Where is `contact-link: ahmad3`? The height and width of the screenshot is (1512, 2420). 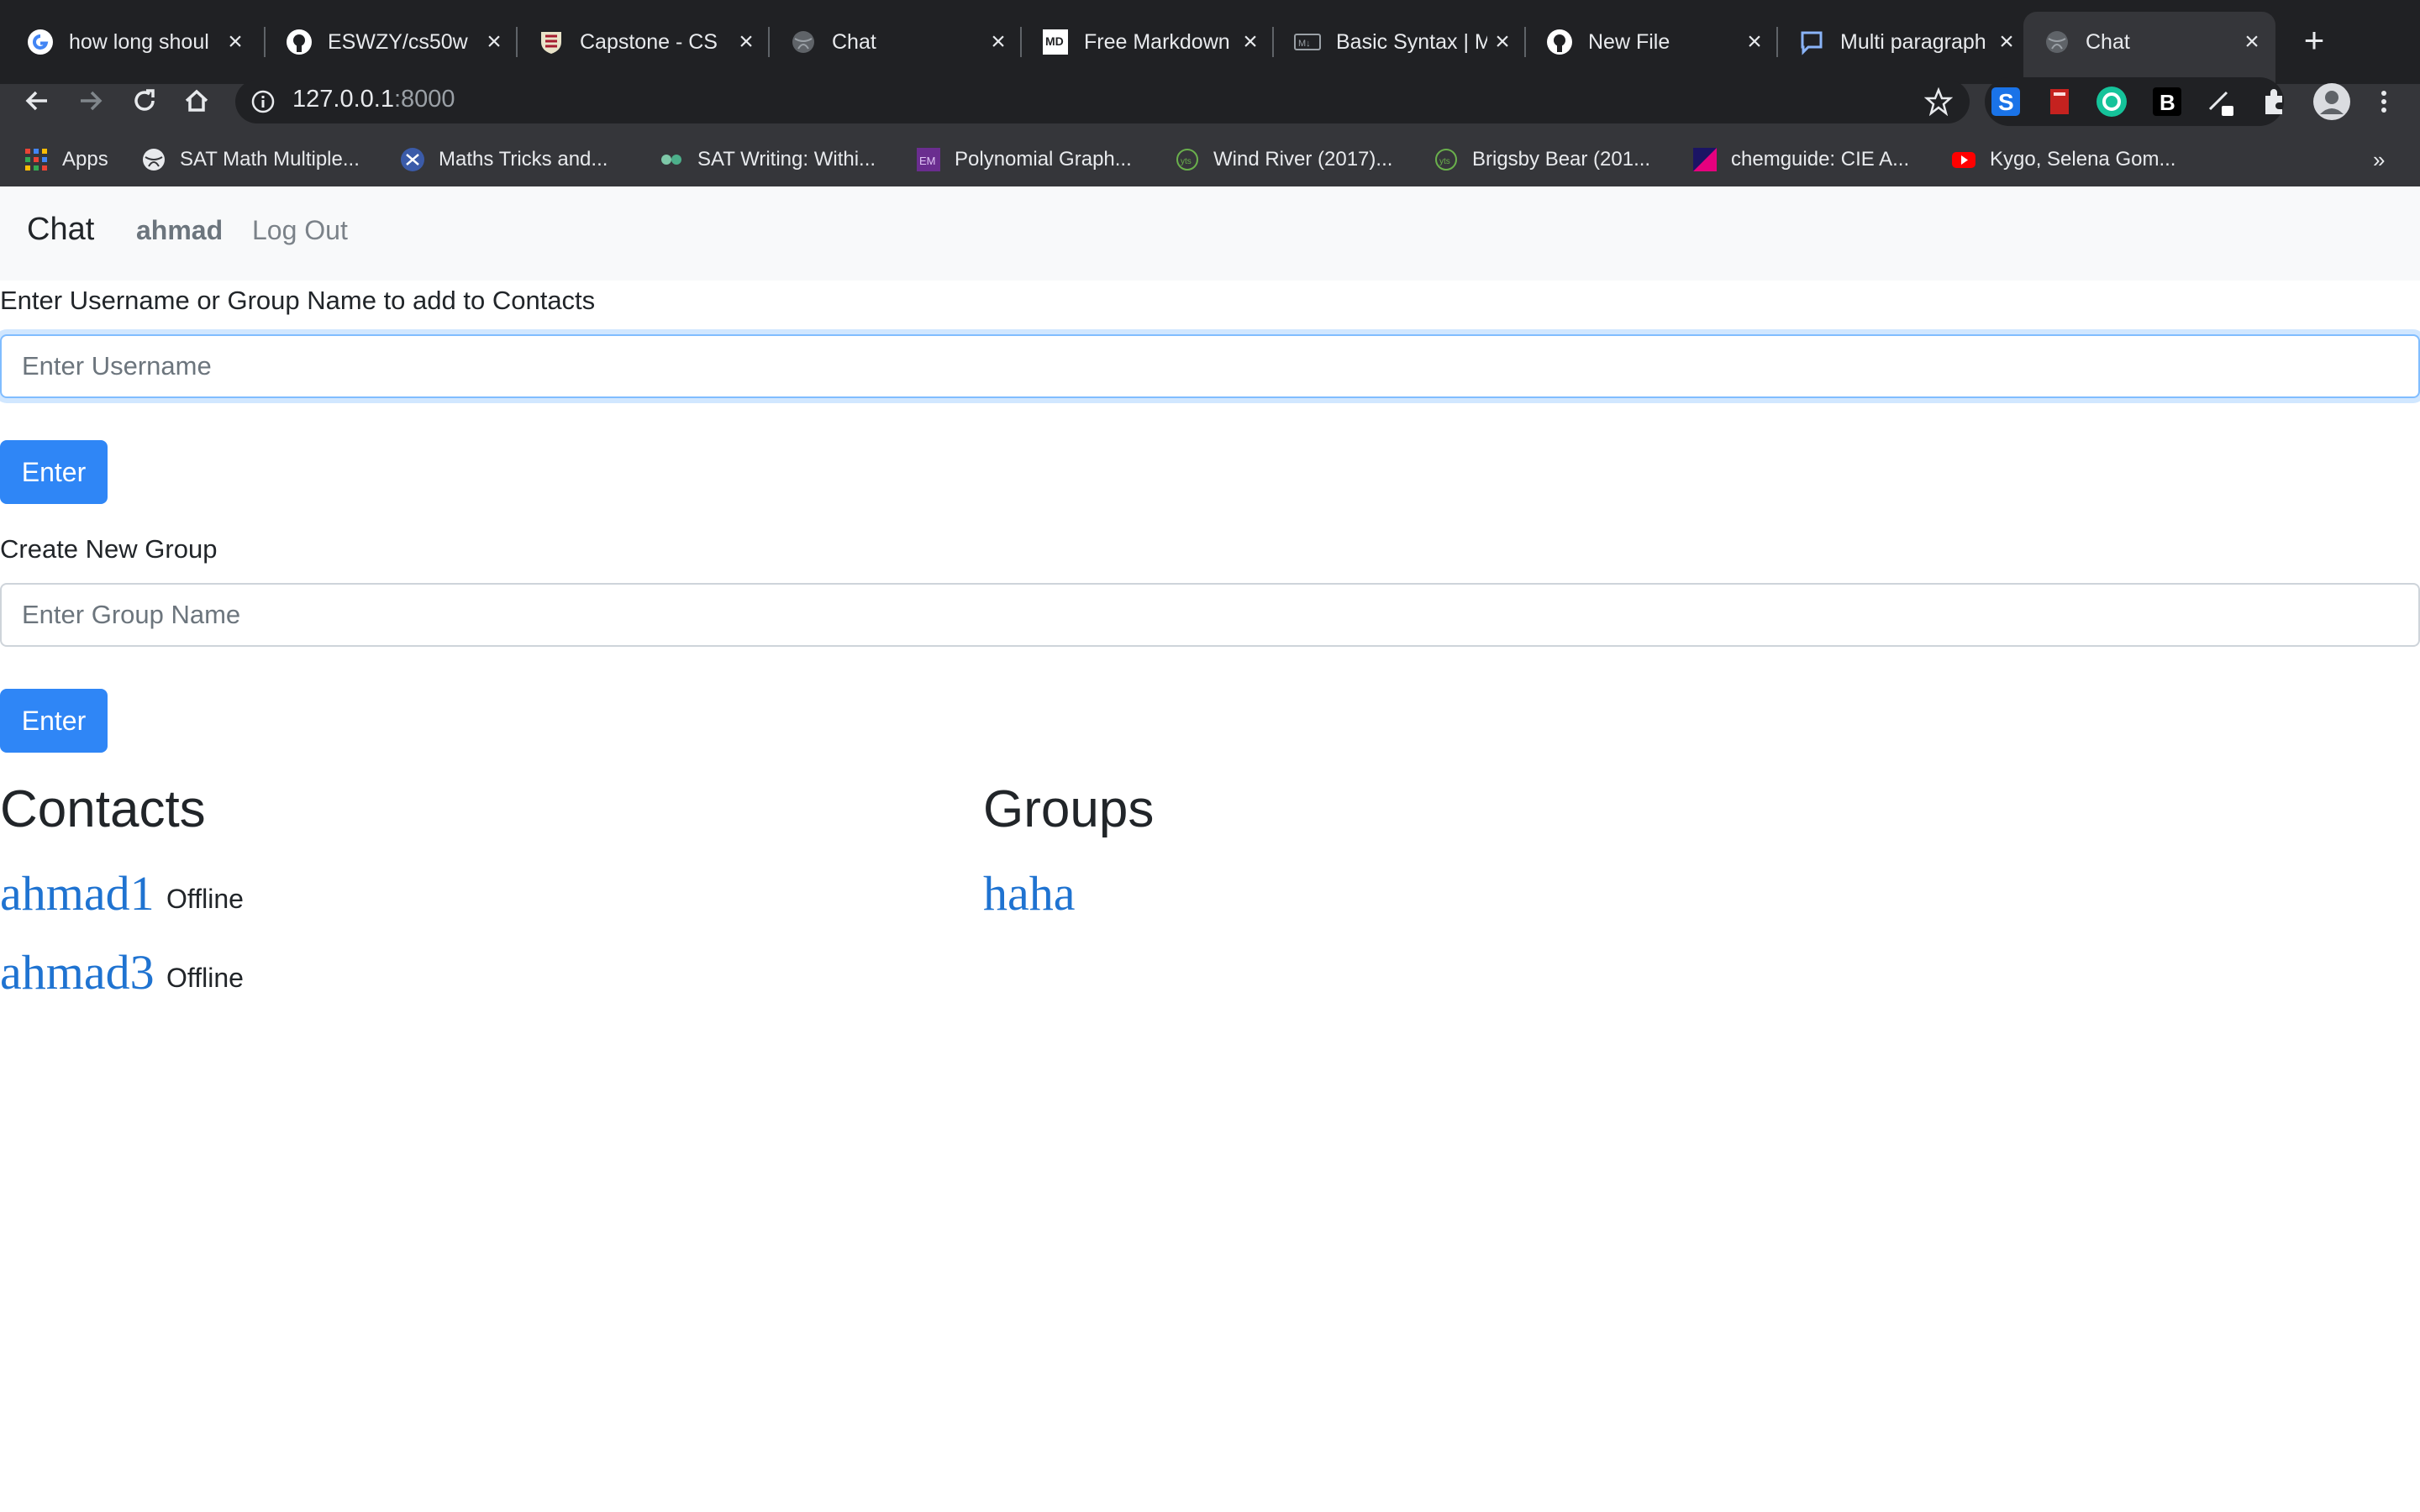
contact-link: ahmad3 is located at coordinates (77, 972).